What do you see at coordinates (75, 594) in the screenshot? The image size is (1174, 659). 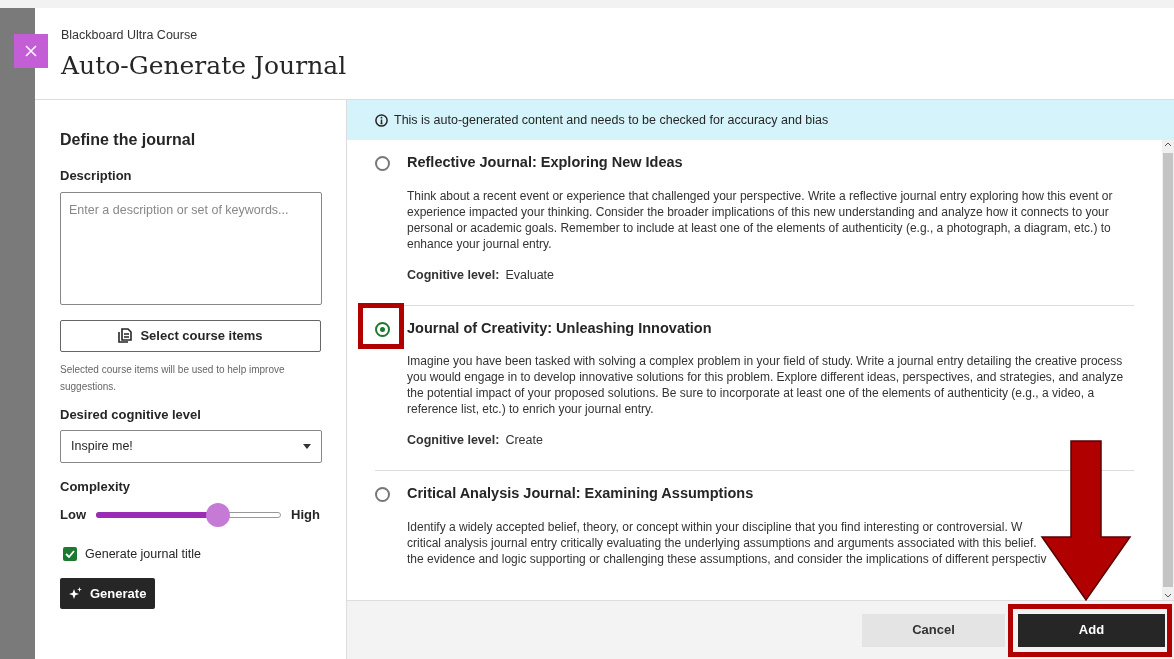 I see `sparkle-icon` at bounding box center [75, 594].